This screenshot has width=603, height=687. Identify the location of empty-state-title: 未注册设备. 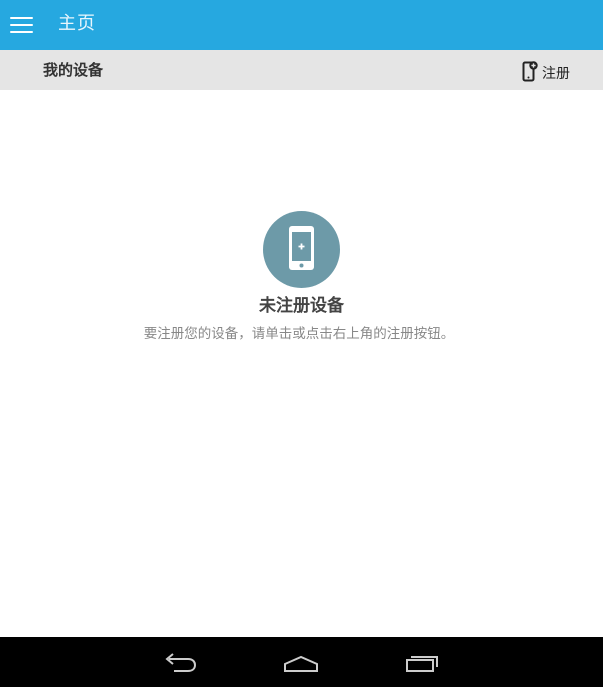
(301, 306).